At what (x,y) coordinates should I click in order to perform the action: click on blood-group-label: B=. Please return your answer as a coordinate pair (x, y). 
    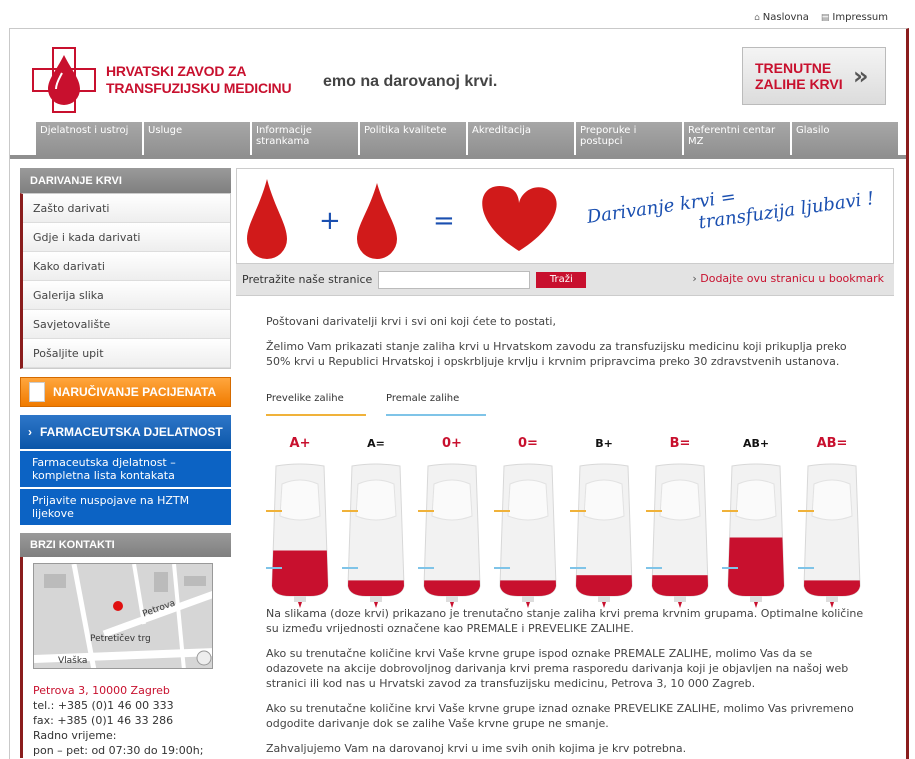
    Looking at the image, I should click on (680, 443).